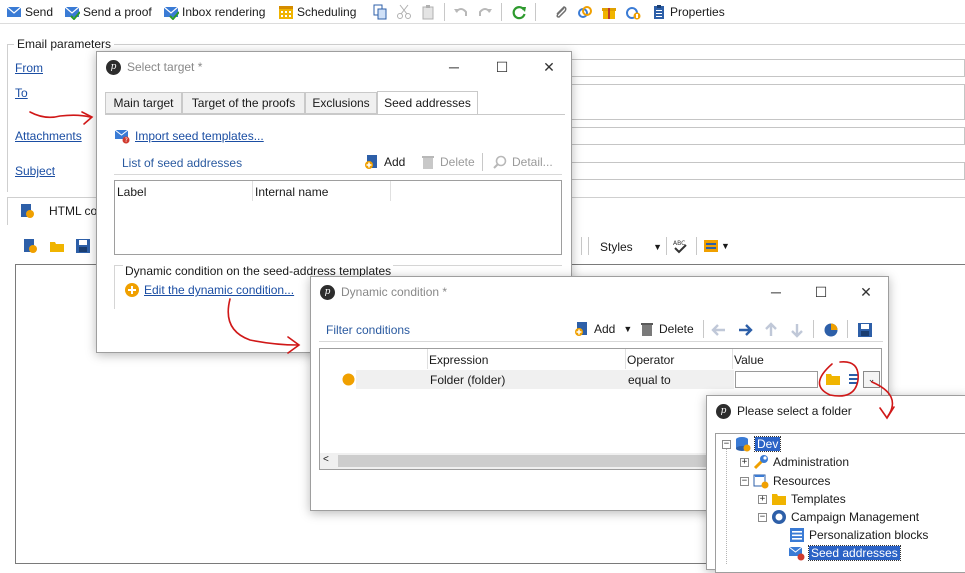  I want to click on tree-item-templates: + Templates, so click(802, 499).